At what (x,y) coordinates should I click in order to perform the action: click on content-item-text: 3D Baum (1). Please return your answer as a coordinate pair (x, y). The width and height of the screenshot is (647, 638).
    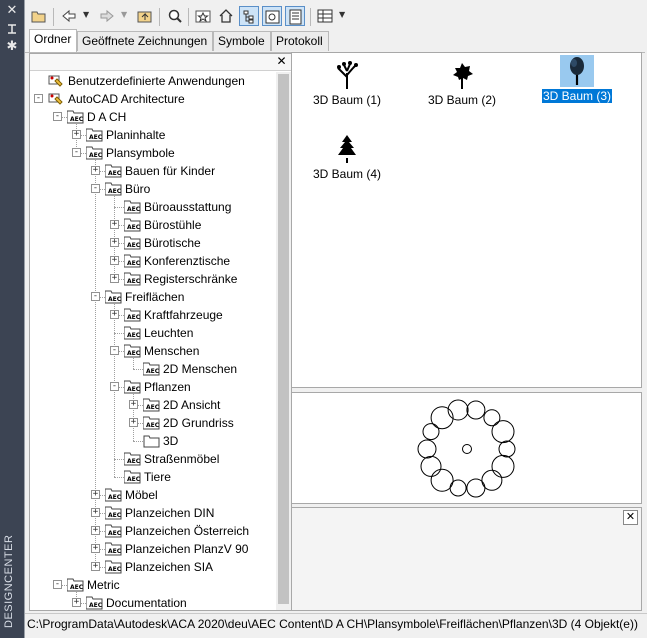
    Looking at the image, I should click on (347, 100).